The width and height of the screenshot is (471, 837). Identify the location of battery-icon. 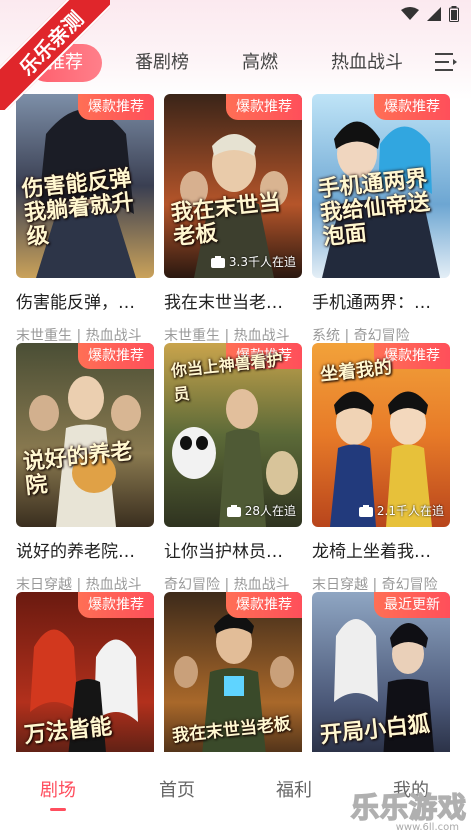
(454, 14).